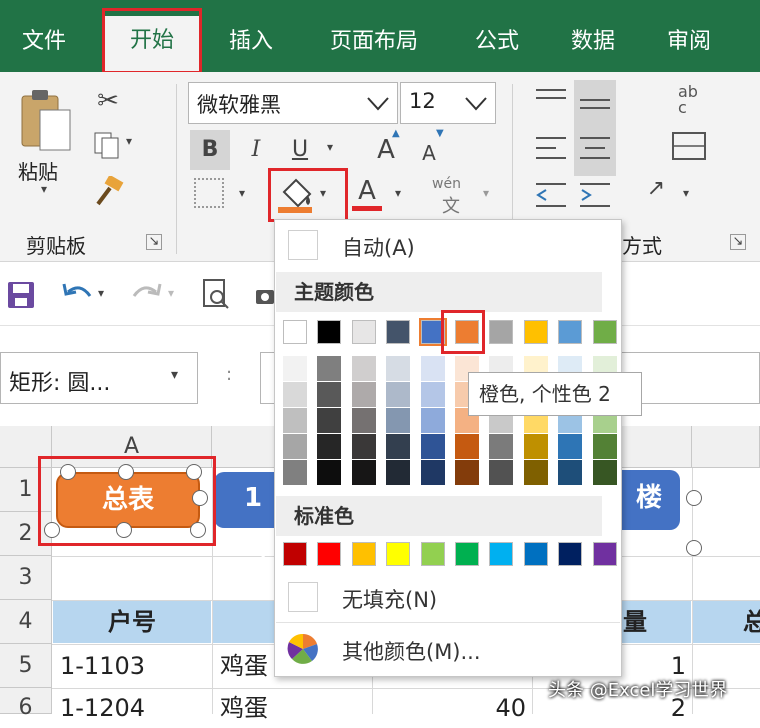 Image resolution: width=760 pixels, height=728 pixels. Describe the element at coordinates (26, 622) in the screenshot. I see `row-header-4: 4` at that location.